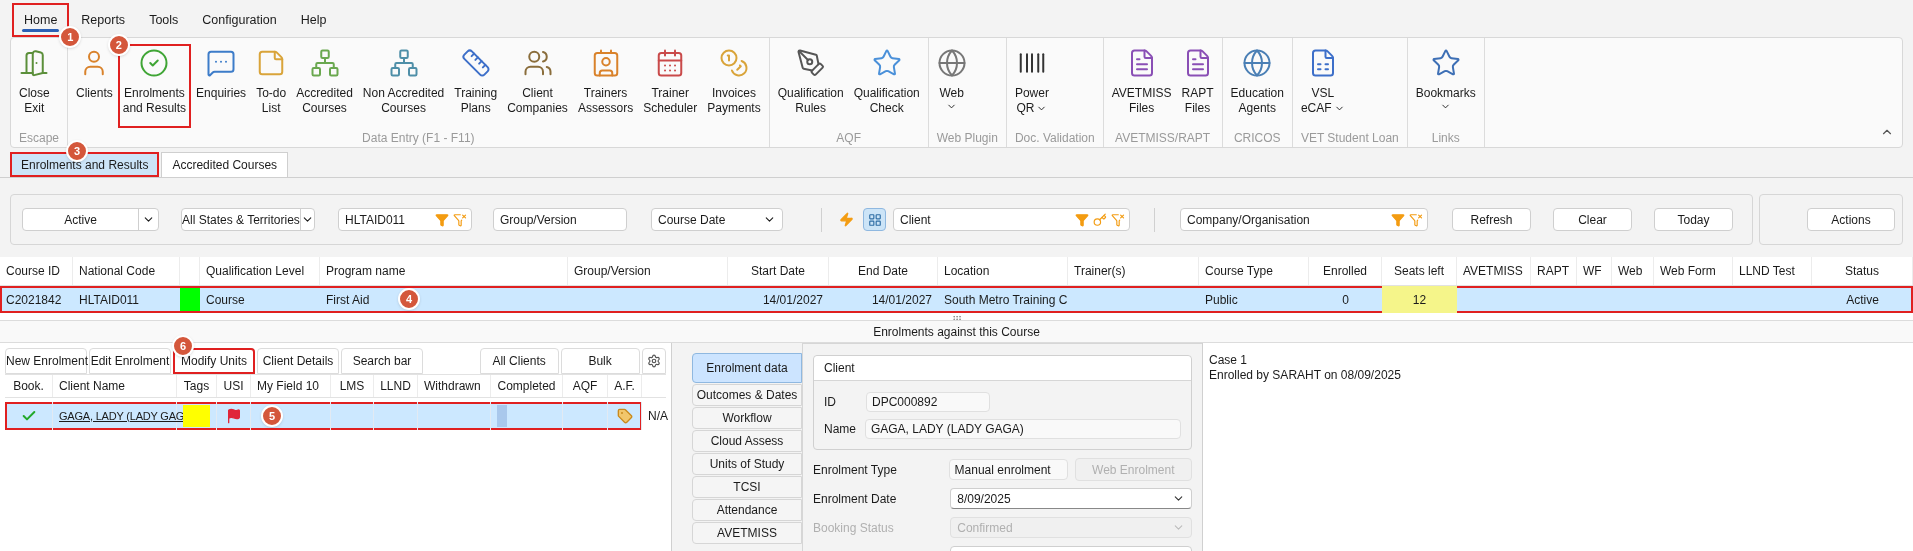  I want to click on column-header: Book., so click(28, 386).